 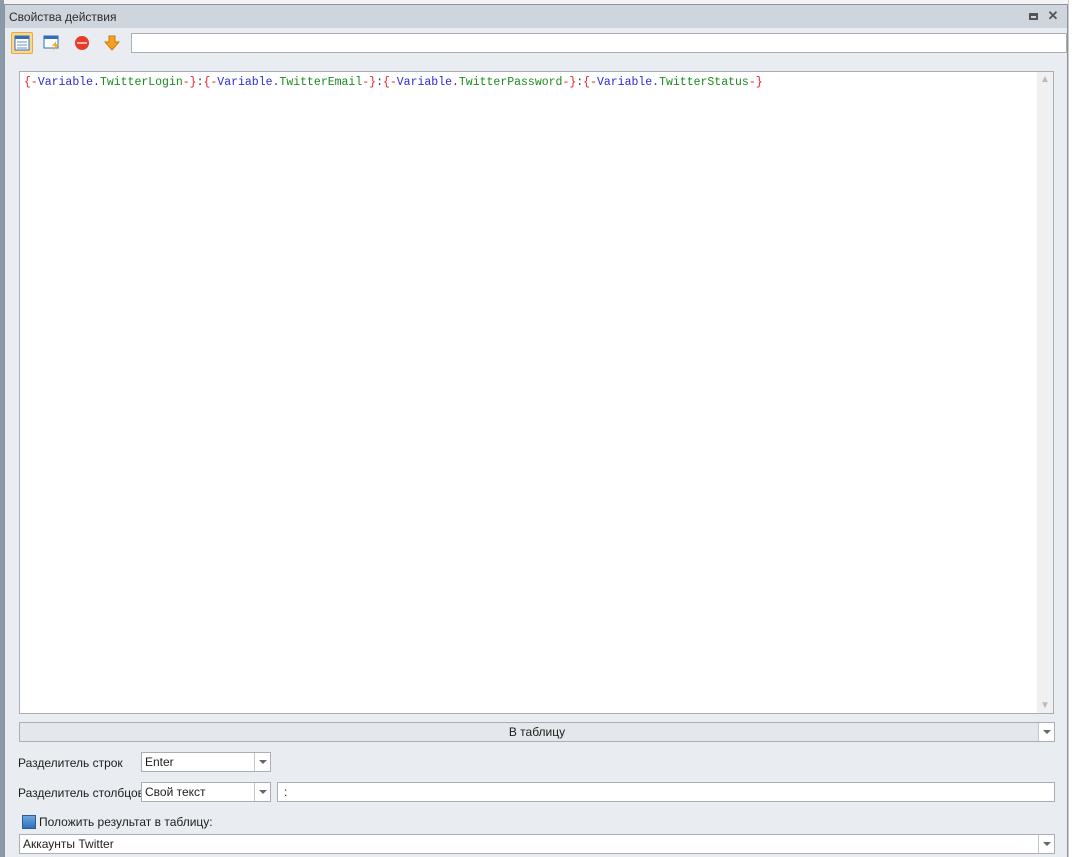 I want to click on window-title: Свойства действия, so click(x=63, y=16).